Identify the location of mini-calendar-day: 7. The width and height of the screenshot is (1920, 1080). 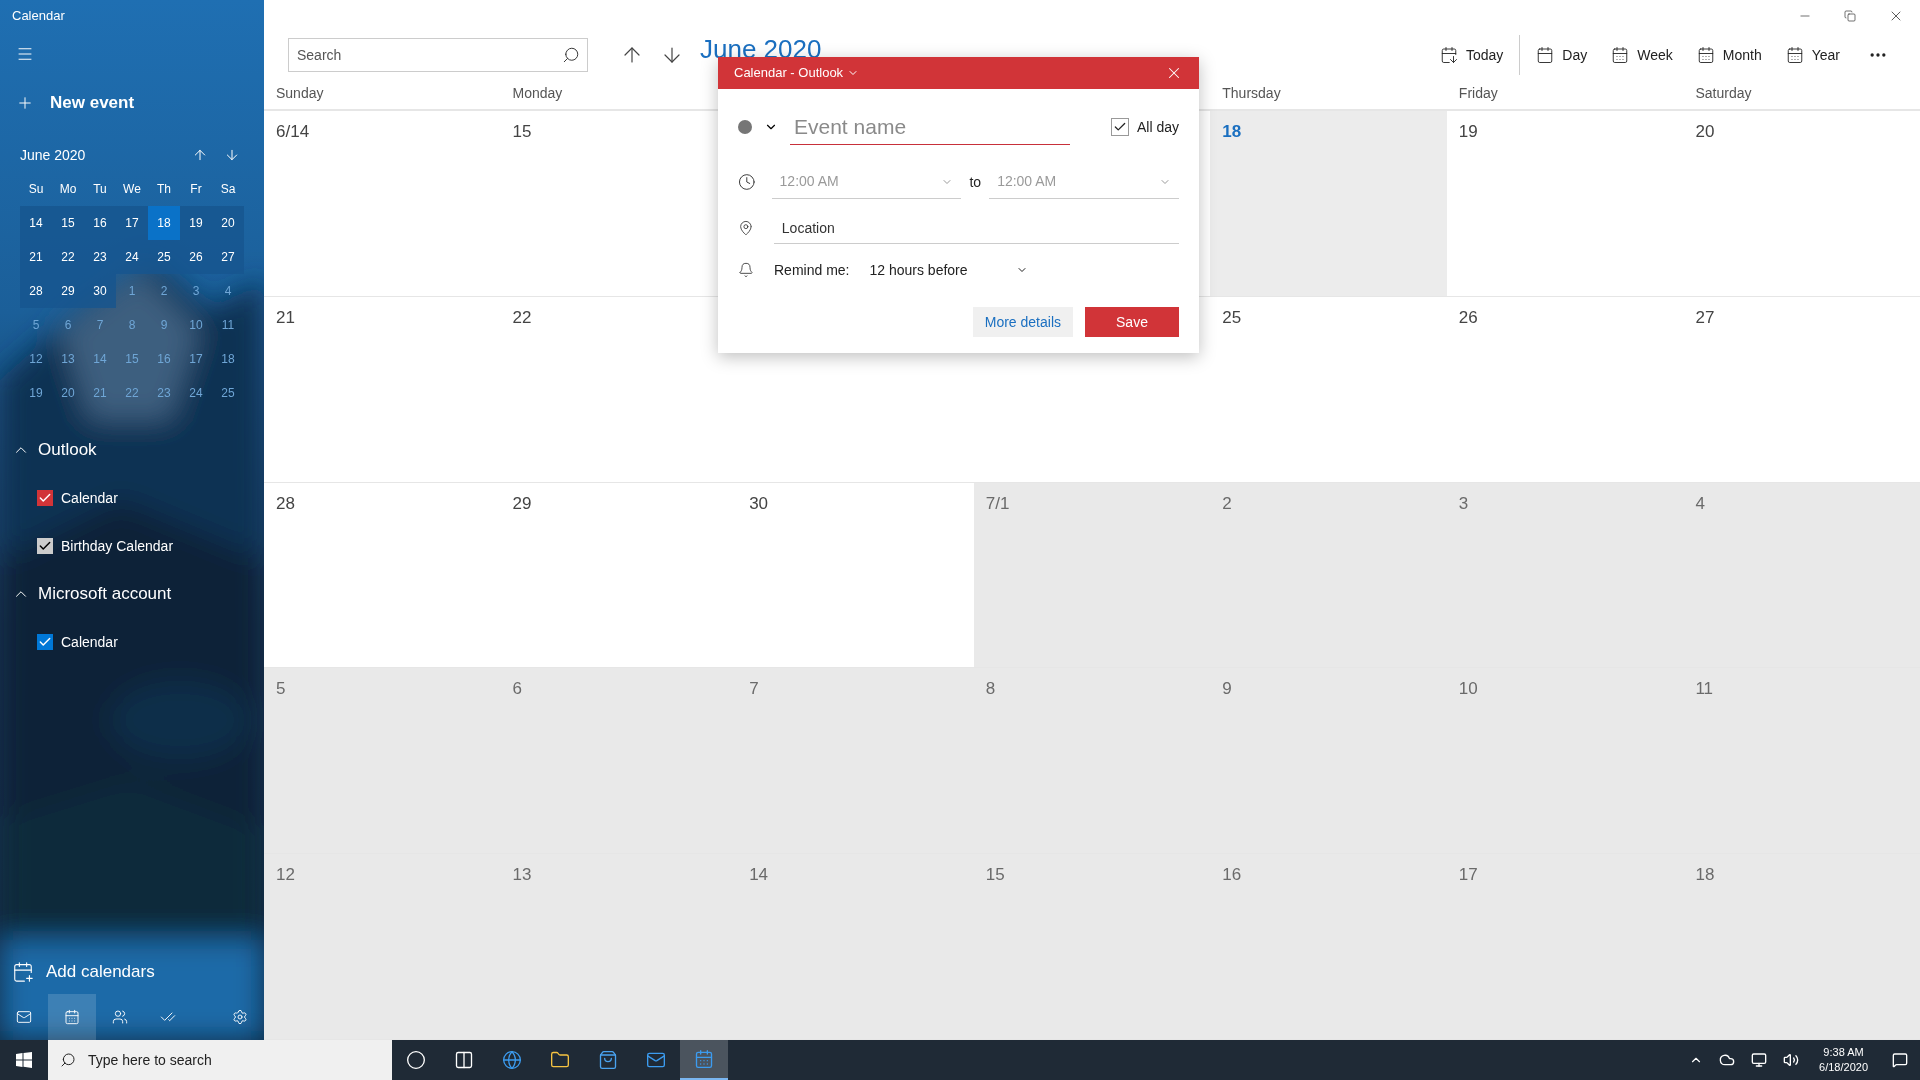
(100, 325).